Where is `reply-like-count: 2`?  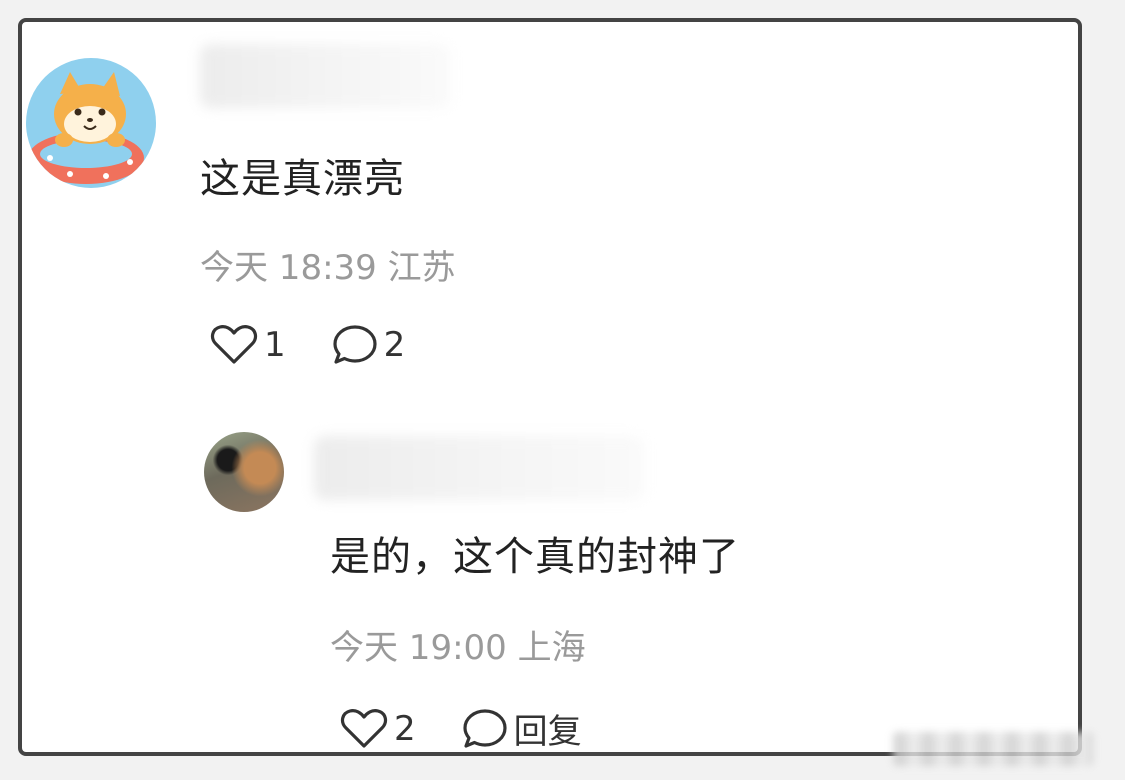 reply-like-count: 2 is located at coordinates (405, 728).